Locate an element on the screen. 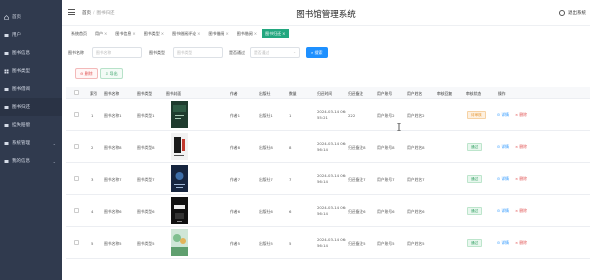  tab-borrow-2: 图书借阅× is located at coordinates (247, 33).